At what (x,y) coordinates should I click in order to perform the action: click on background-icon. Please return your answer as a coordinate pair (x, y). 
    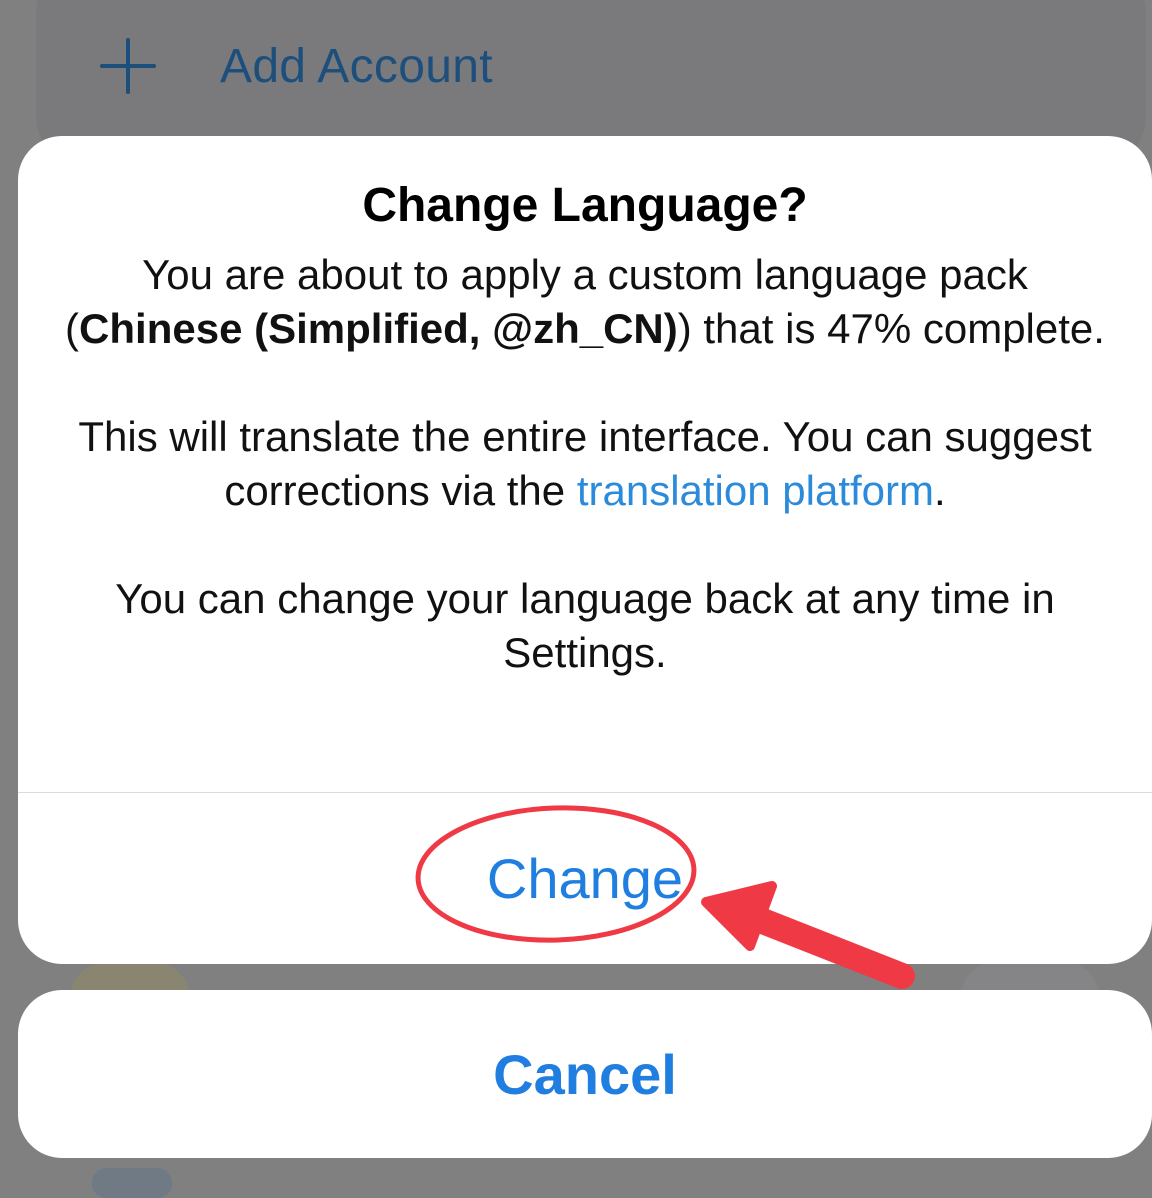
    Looking at the image, I should click on (132, 1183).